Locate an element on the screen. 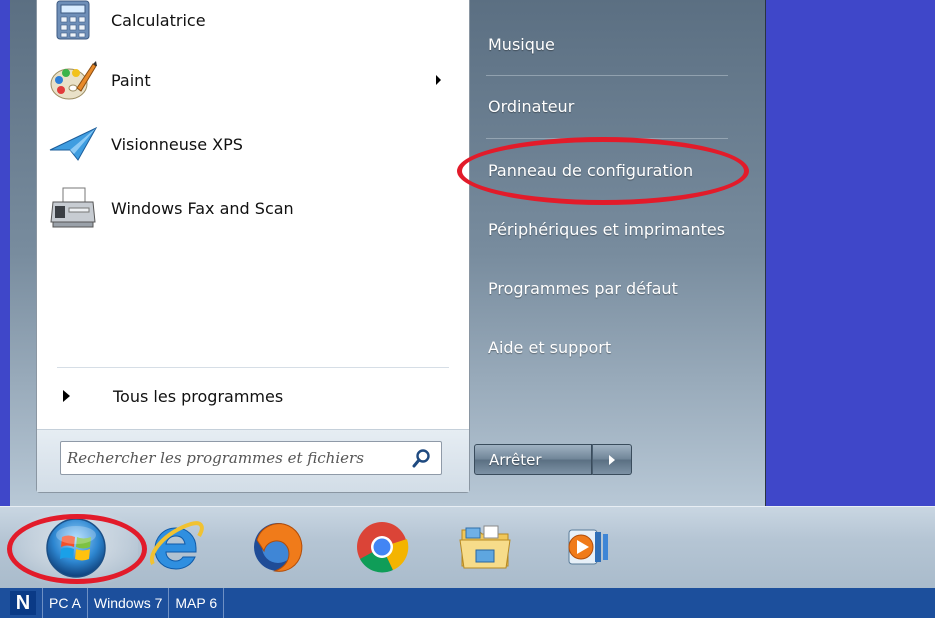 This screenshot has height=627, width=941. submenu-arrow-icon is located at coordinates (438, 80).